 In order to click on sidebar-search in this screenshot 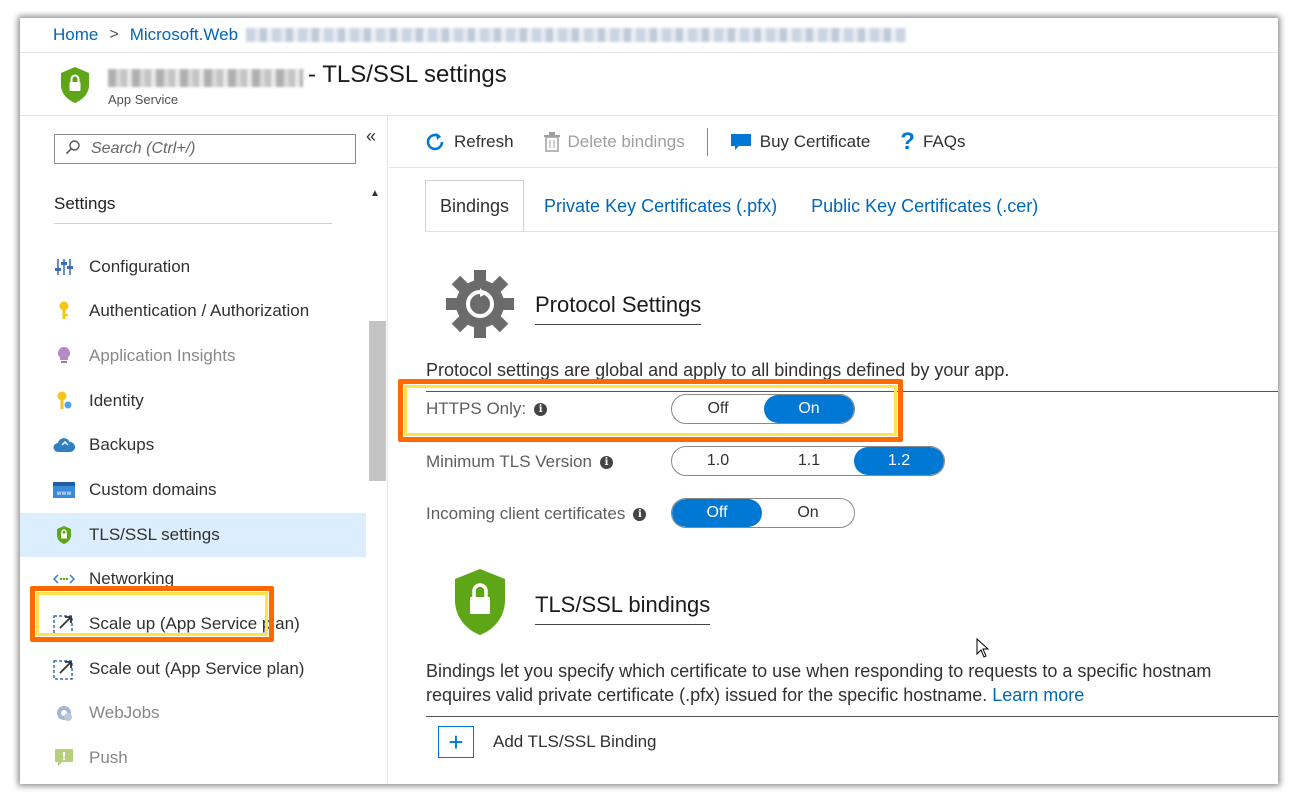, I will do `click(205, 149)`.